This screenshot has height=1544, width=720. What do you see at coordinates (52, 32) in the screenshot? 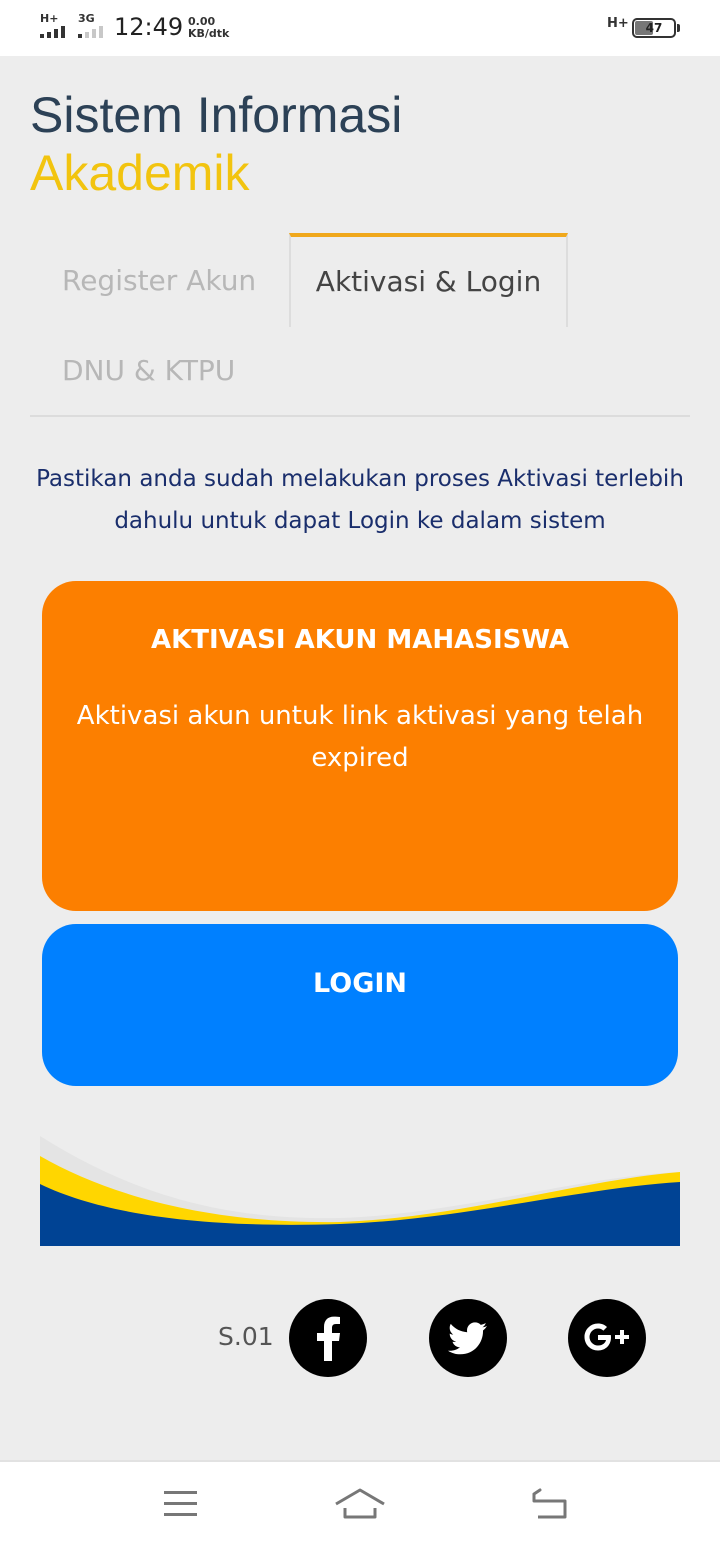
I see `signal-strength-icon` at bounding box center [52, 32].